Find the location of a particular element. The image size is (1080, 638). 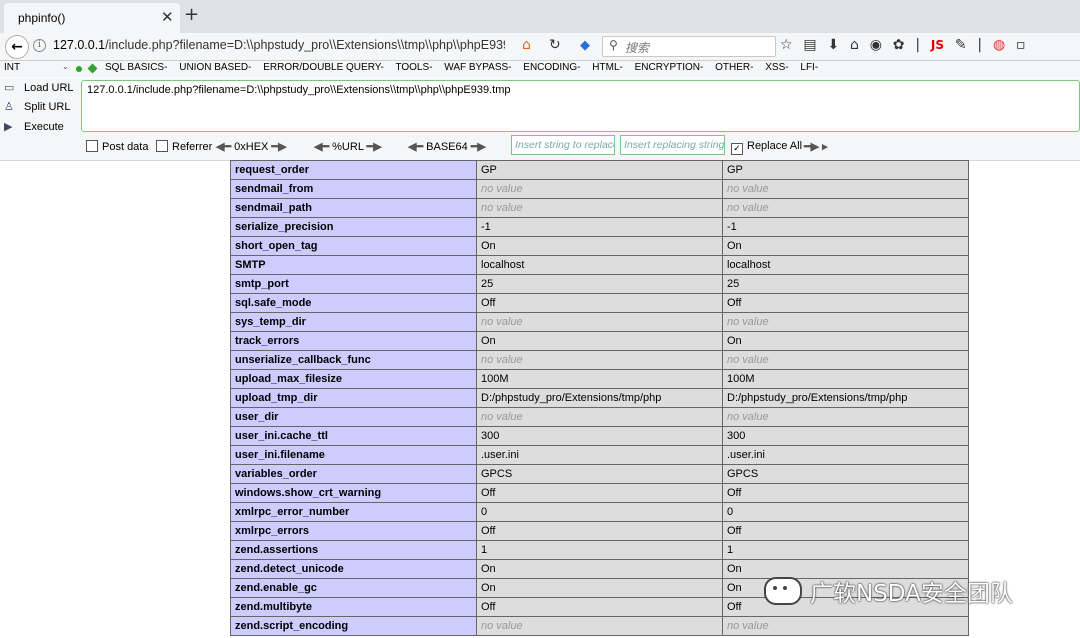

replace-go-button: ━▶ ▸ is located at coordinates (816, 146).